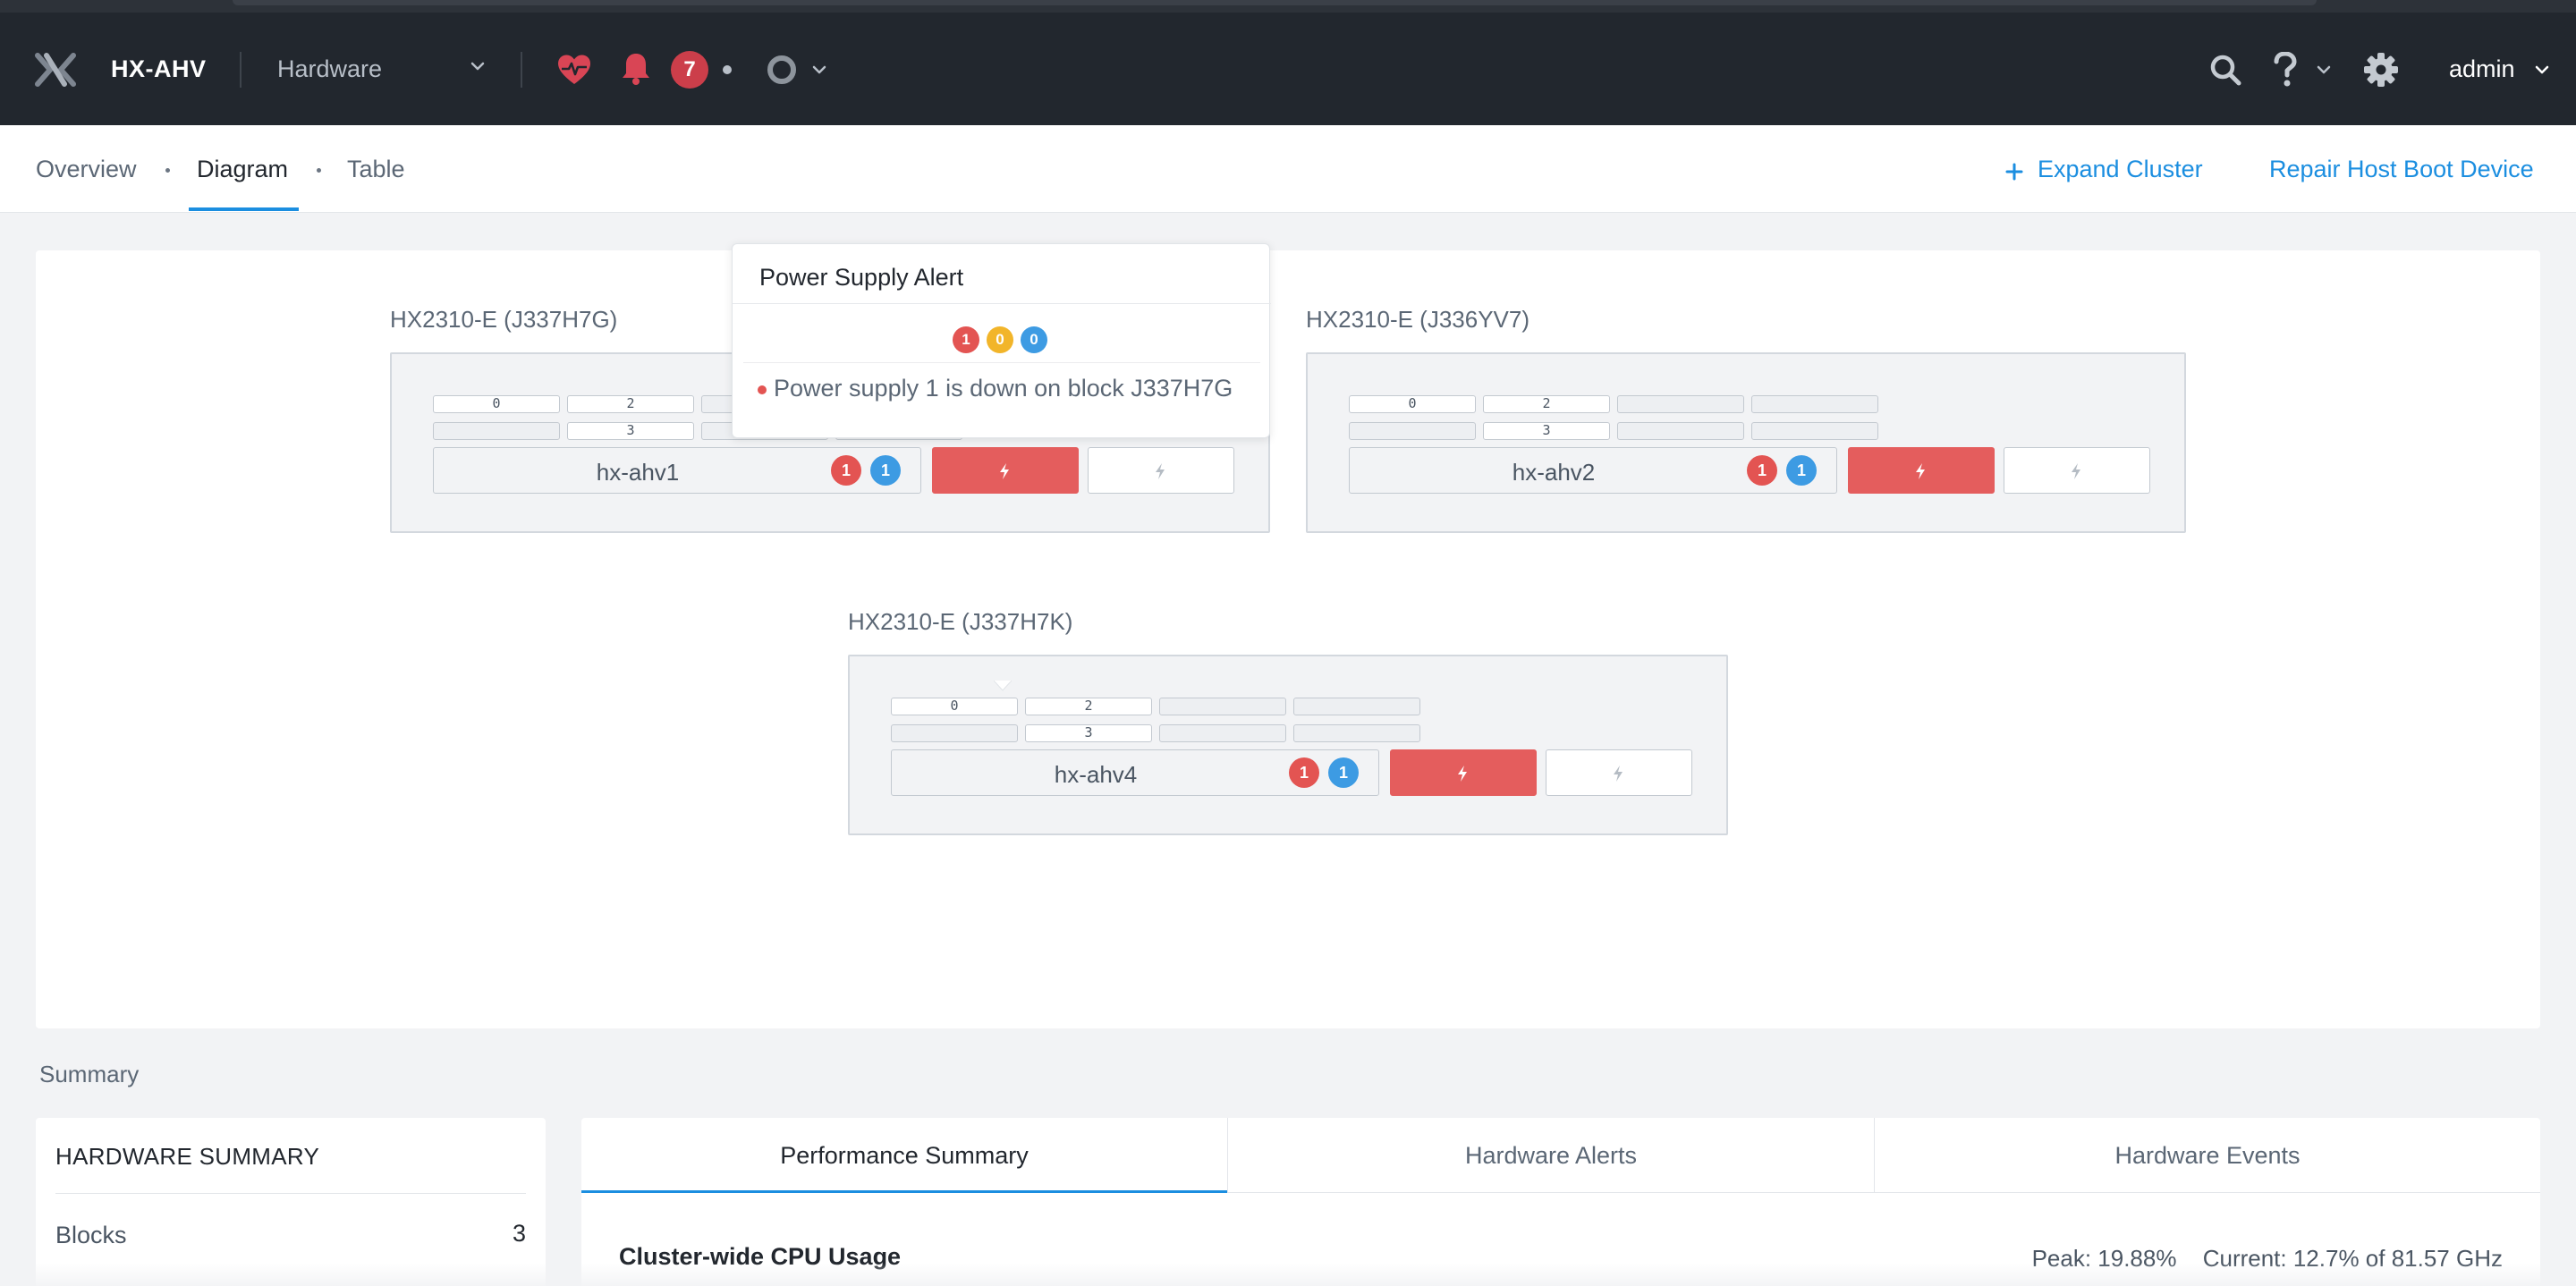 The image size is (2576, 1286). Describe the element at coordinates (244, 209) in the screenshot. I see `active-tab-indicator` at that location.